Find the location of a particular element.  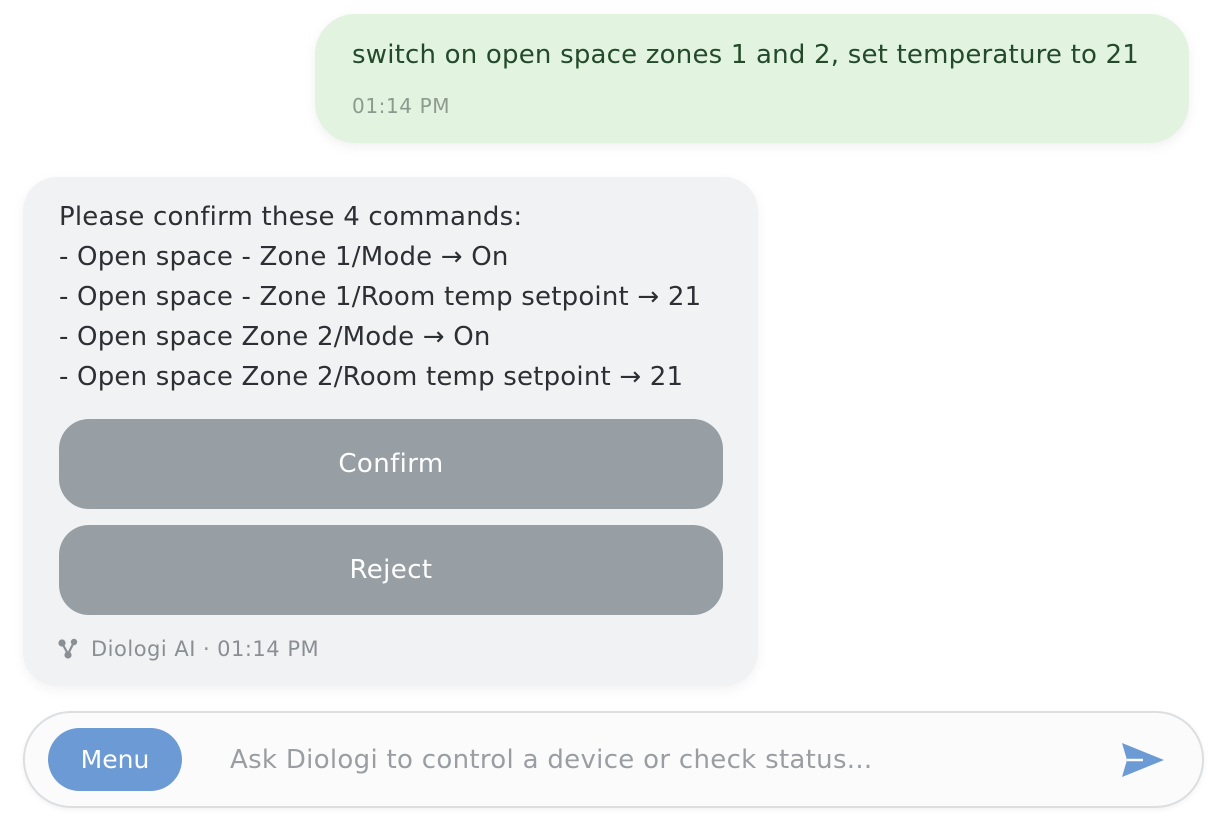

message-input is located at coordinates (660, 760).